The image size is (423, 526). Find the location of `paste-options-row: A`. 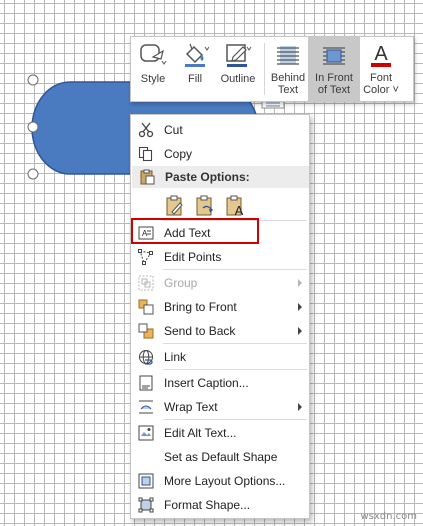

paste-options-row: A is located at coordinates (205, 206).